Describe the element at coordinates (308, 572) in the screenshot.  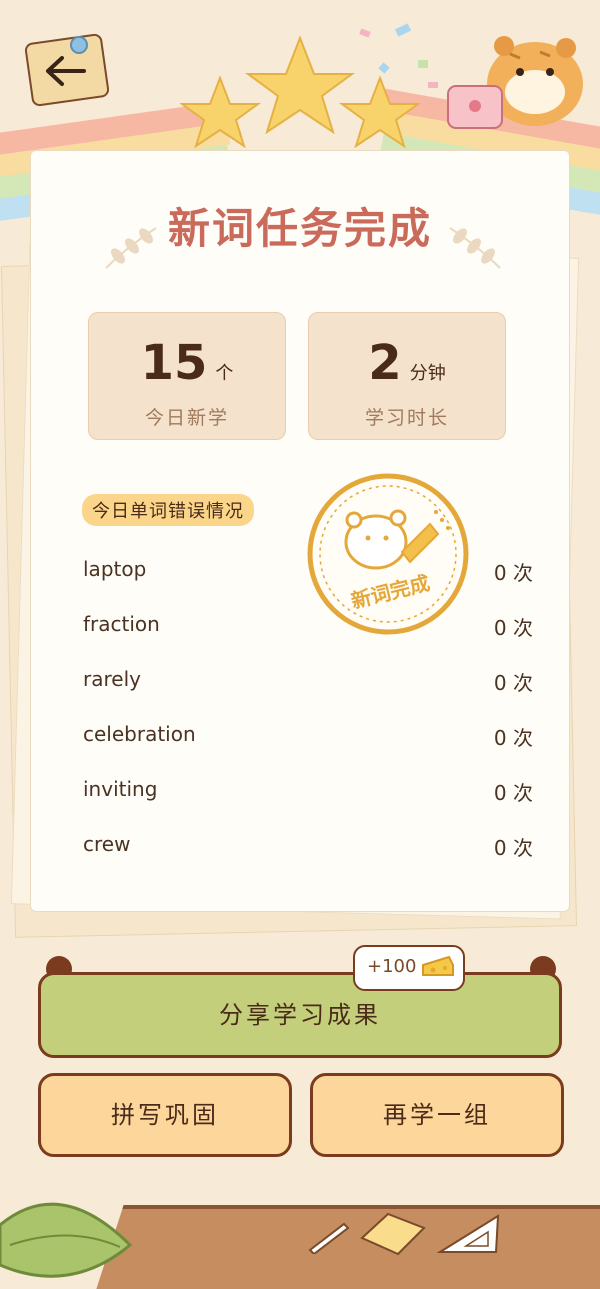
I see `word-row: laptop 0 次` at that location.